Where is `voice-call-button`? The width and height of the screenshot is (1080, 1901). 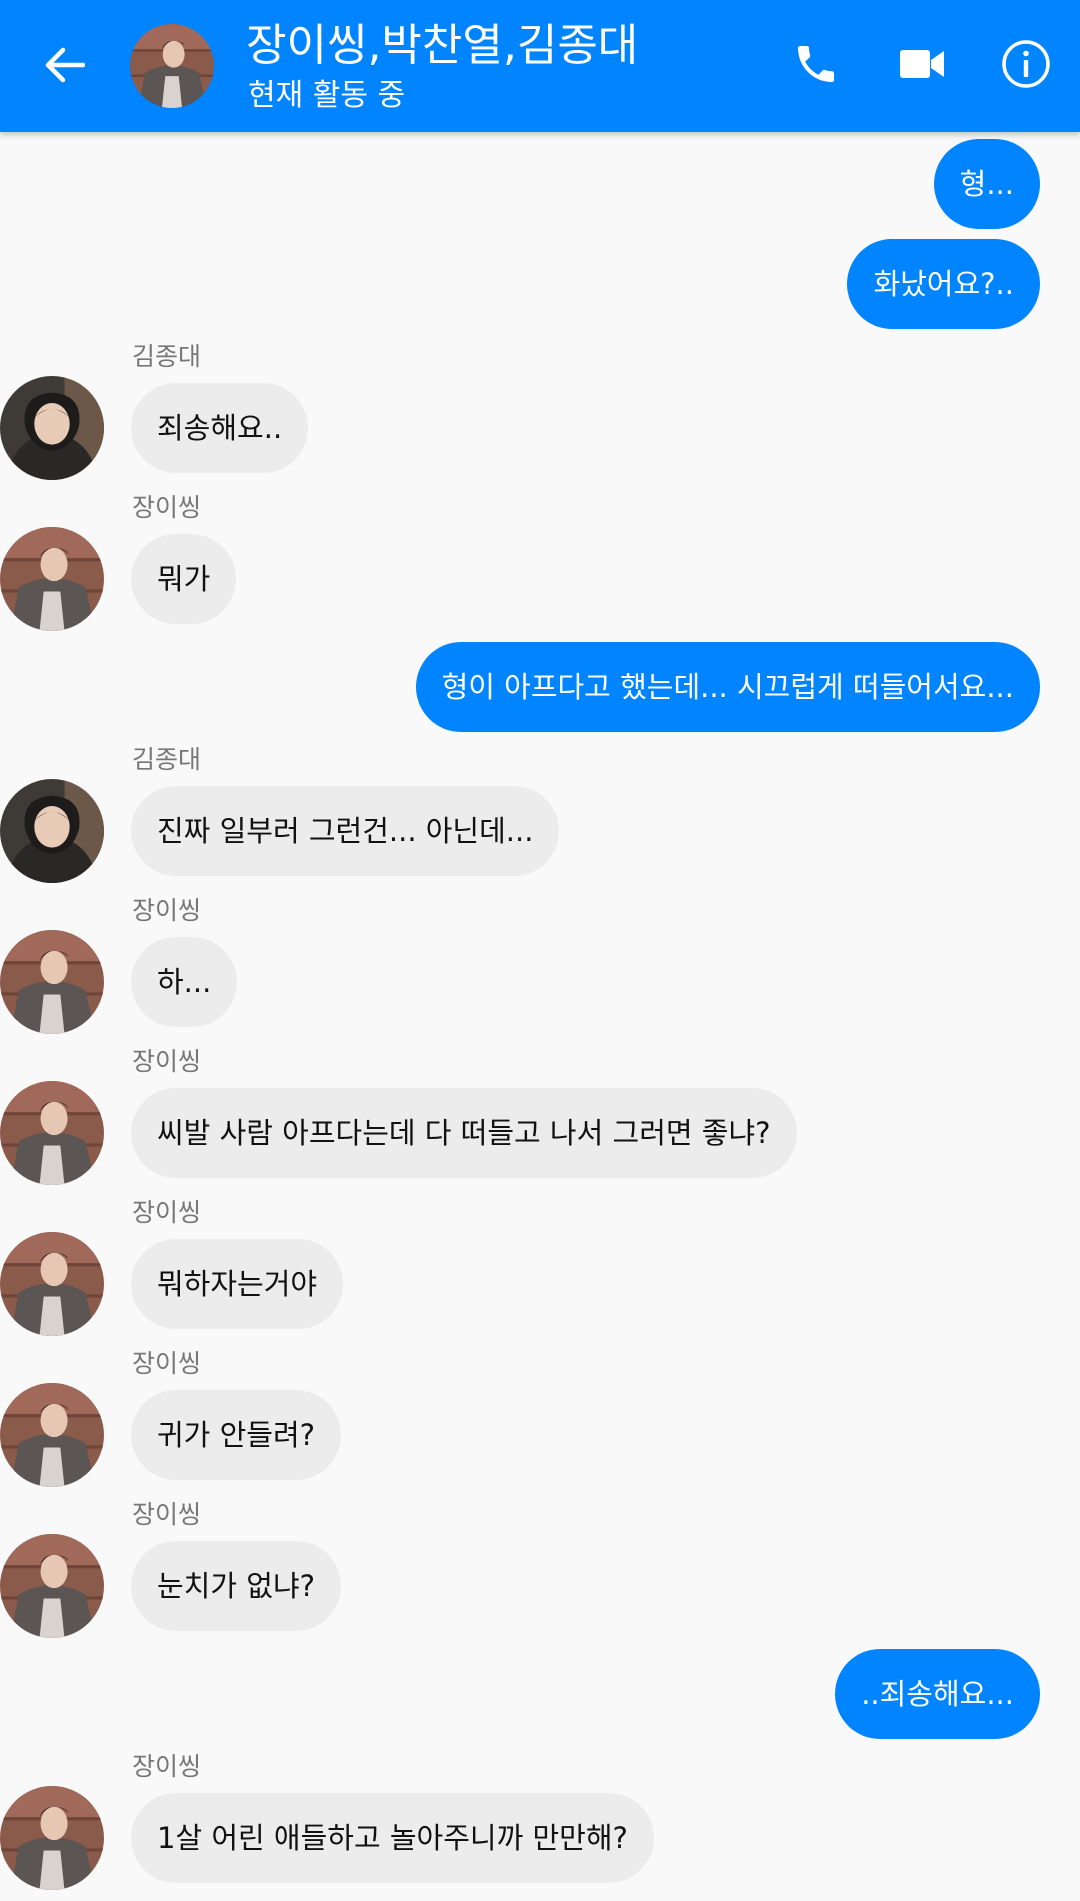
voice-call-button is located at coordinates (816, 66).